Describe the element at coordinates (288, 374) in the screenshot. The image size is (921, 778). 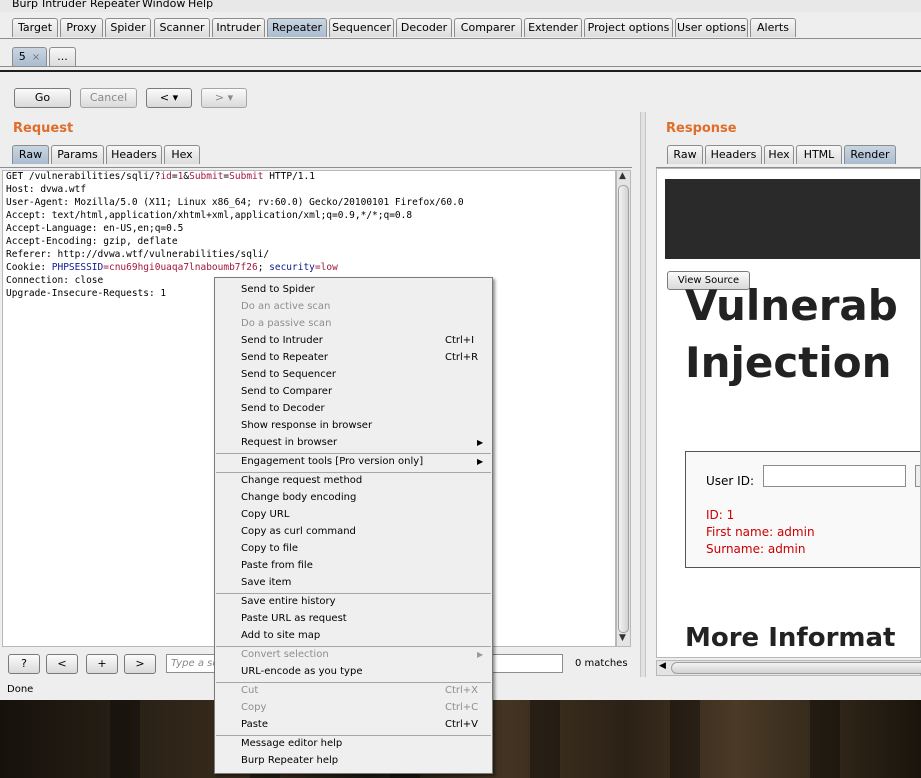
I see `menu-send-to-sequencer: Send to Sequencer` at that location.